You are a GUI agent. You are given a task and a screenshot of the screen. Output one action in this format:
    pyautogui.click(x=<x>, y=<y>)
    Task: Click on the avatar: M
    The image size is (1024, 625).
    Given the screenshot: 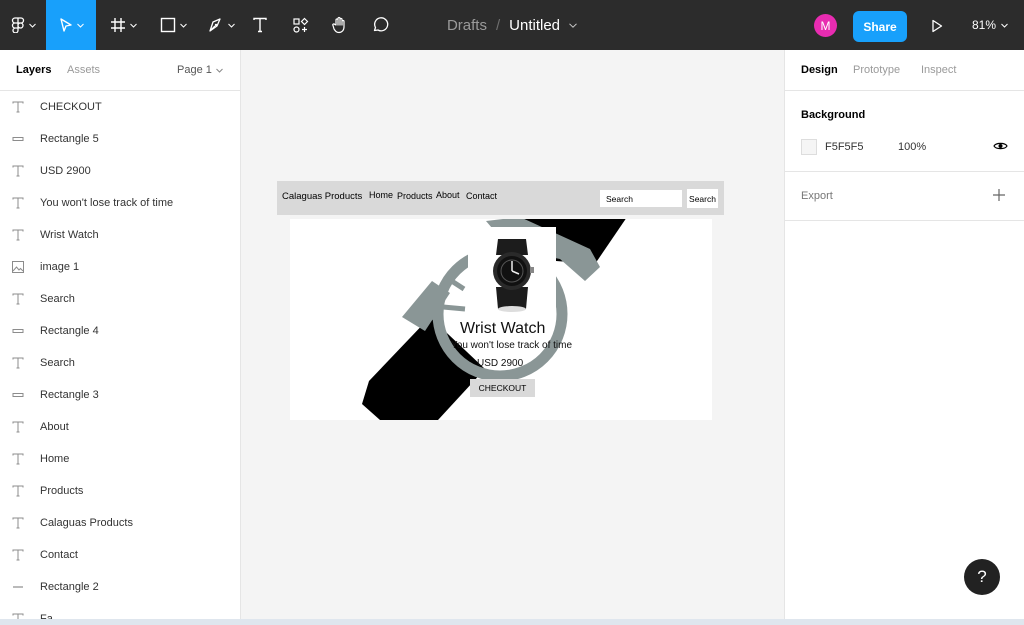 What is the action you would take?
    pyautogui.click(x=825, y=25)
    